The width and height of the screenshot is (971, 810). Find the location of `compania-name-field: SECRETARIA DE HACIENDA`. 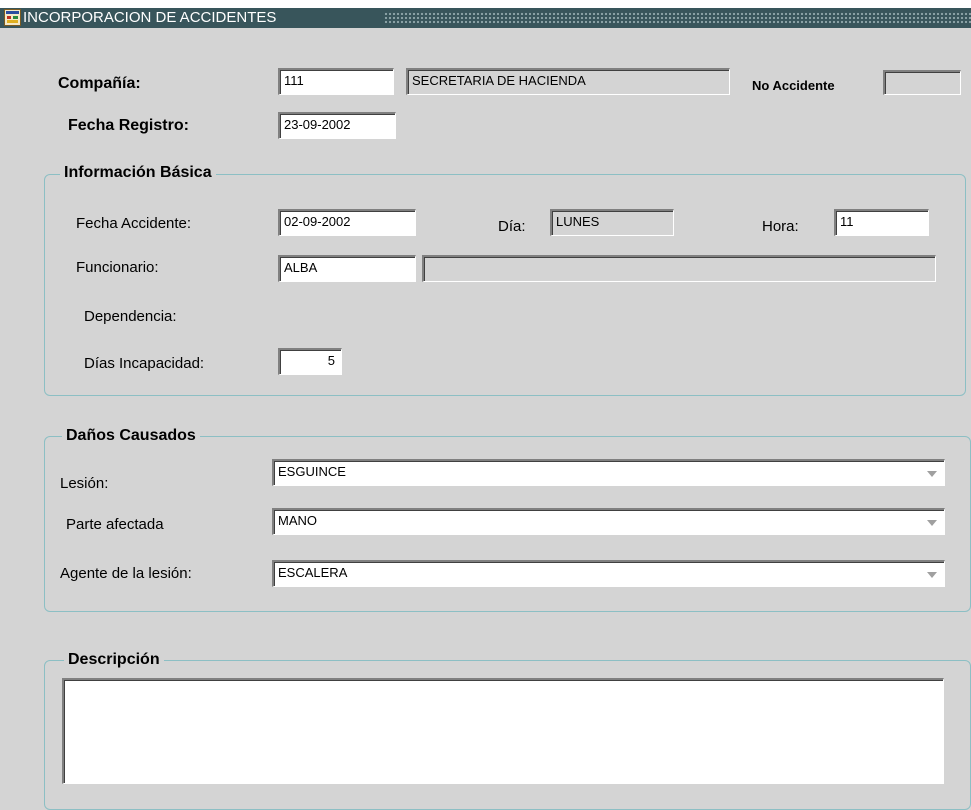

compania-name-field: SECRETARIA DE HACIENDA is located at coordinates (568, 81).